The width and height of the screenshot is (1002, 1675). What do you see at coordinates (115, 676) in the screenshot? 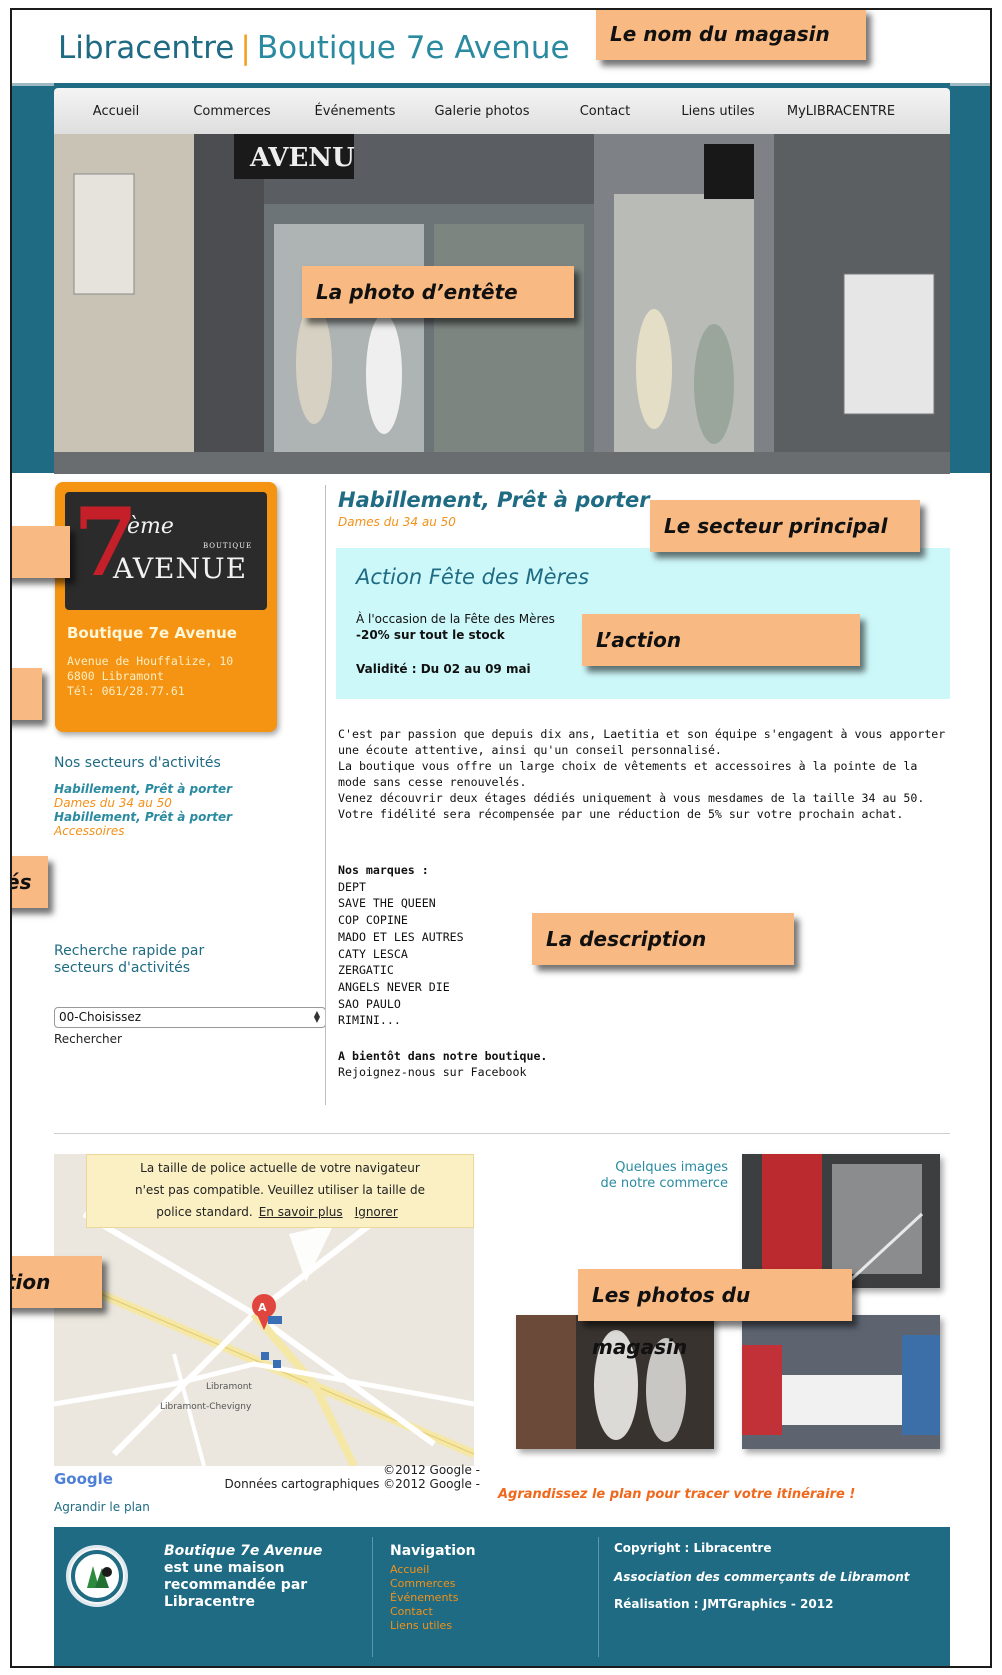
I see `address-line-2: 6800 Libramont` at bounding box center [115, 676].